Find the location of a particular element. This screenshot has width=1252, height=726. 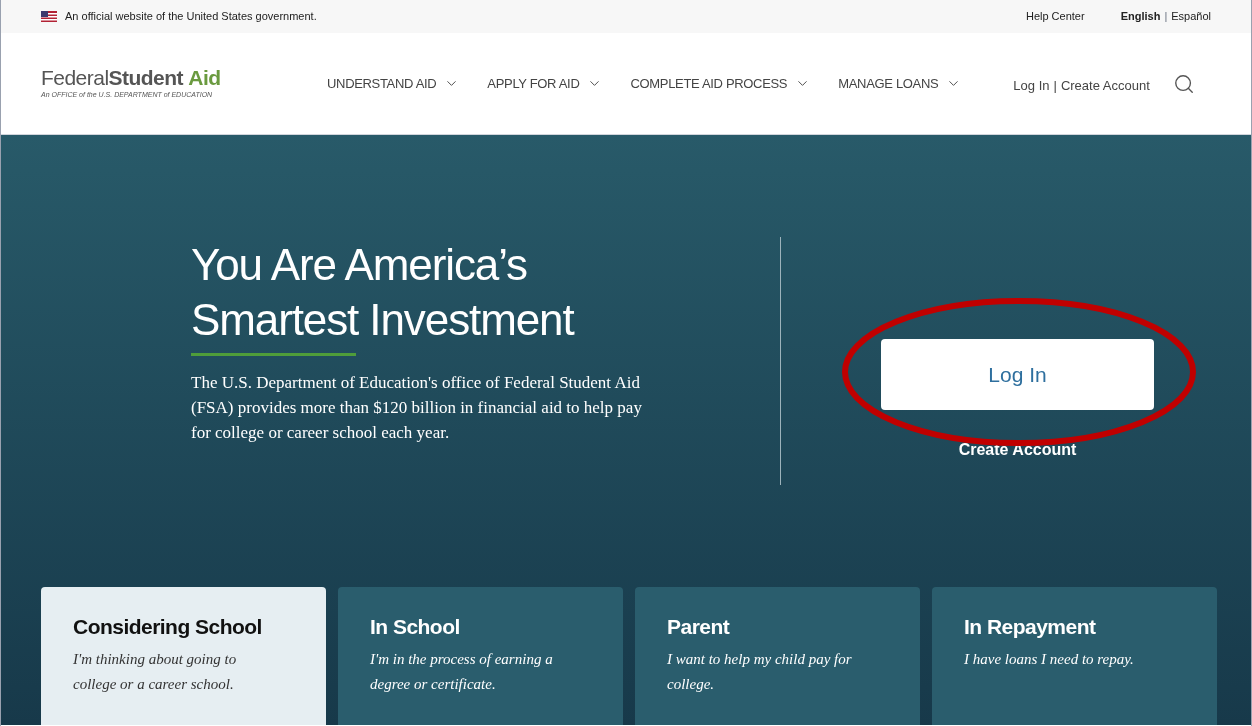

create-account-link: Create Account is located at coordinates (1017, 450).